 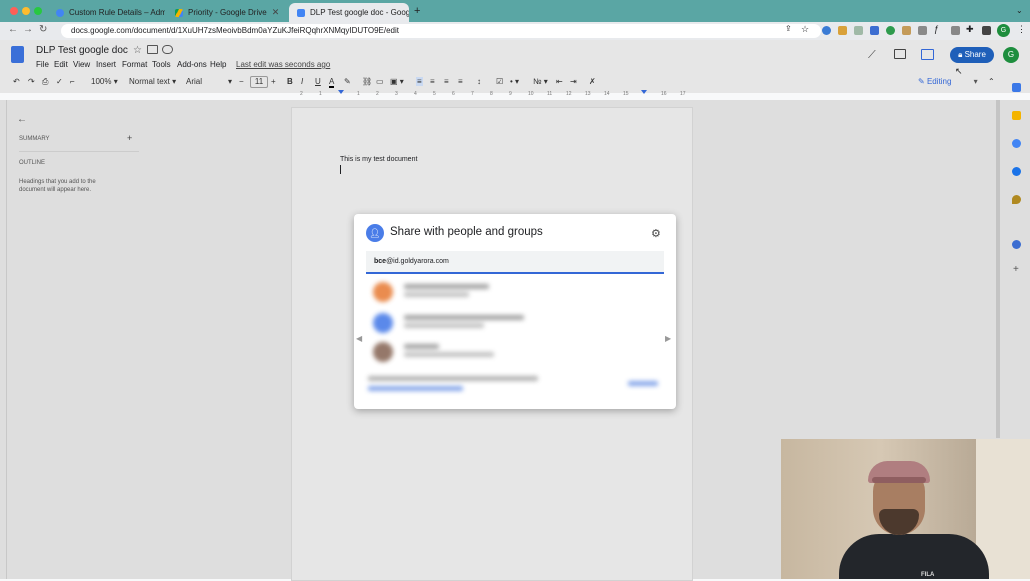 I want to click on account-avatar: G, so click(x=1011, y=55).